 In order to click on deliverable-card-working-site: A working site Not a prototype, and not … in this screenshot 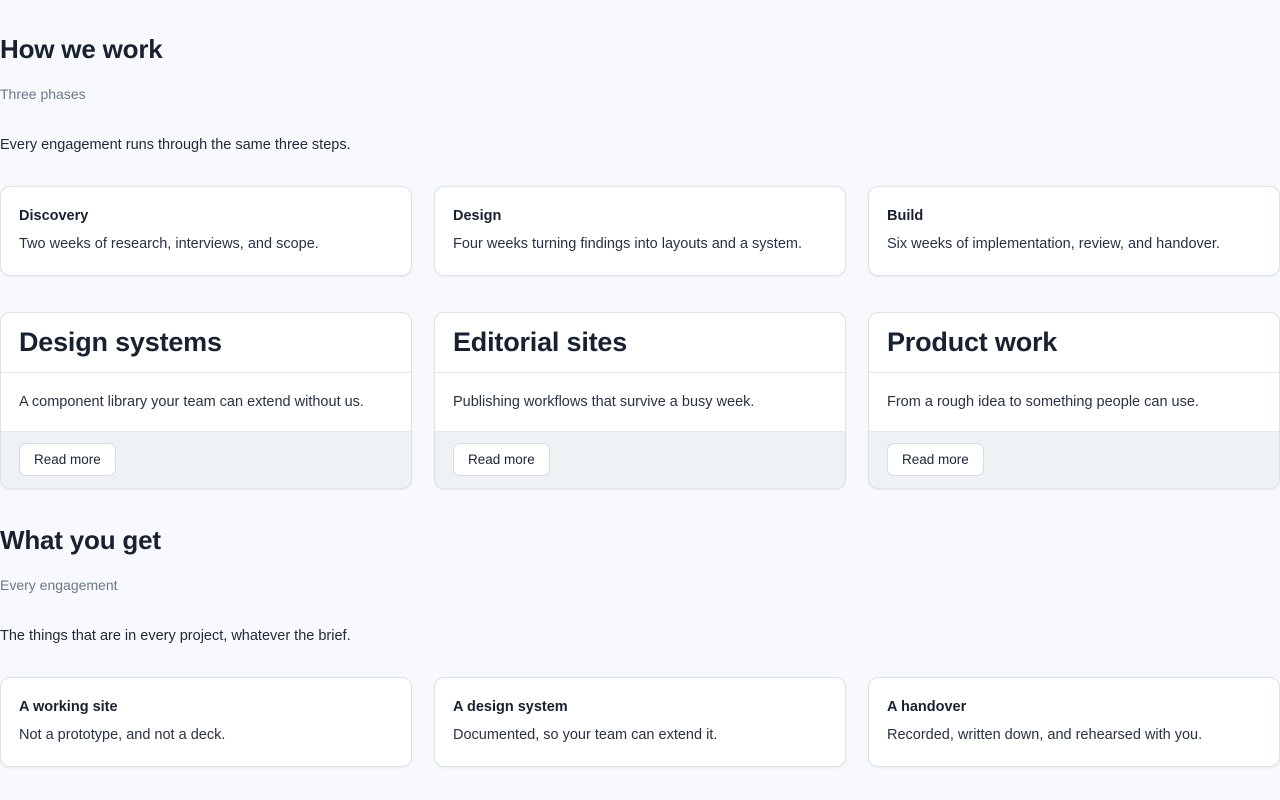, I will do `click(206, 722)`.